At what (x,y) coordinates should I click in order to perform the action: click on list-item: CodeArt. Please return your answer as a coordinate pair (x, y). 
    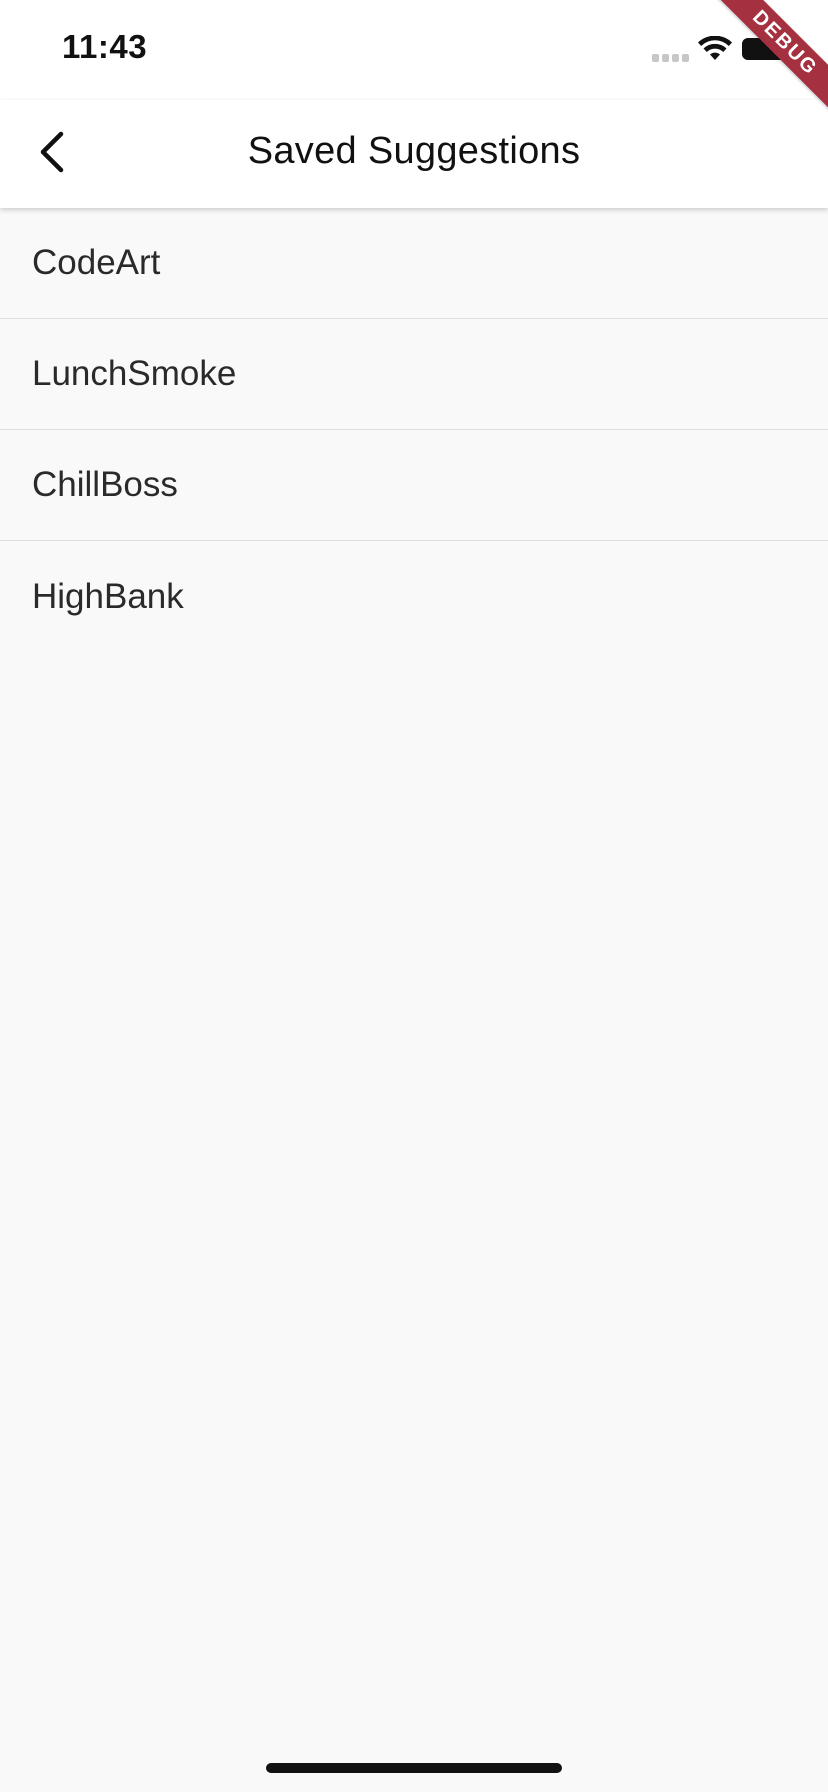
    Looking at the image, I should click on (414, 263).